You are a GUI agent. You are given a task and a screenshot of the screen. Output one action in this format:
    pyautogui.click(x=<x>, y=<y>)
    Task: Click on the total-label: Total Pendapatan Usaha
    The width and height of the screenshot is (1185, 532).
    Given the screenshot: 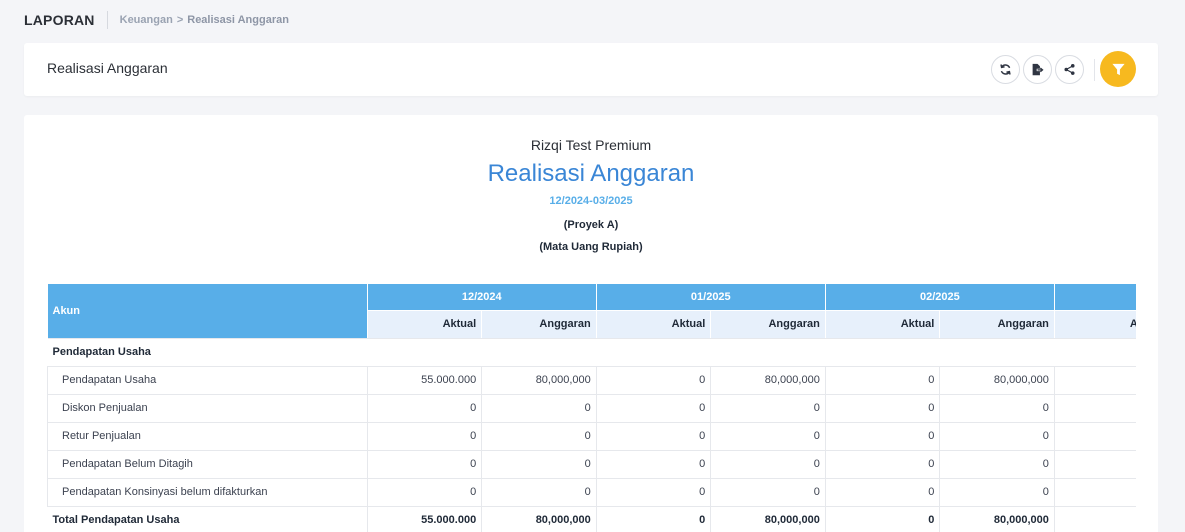 What is the action you would take?
    pyautogui.click(x=207, y=519)
    